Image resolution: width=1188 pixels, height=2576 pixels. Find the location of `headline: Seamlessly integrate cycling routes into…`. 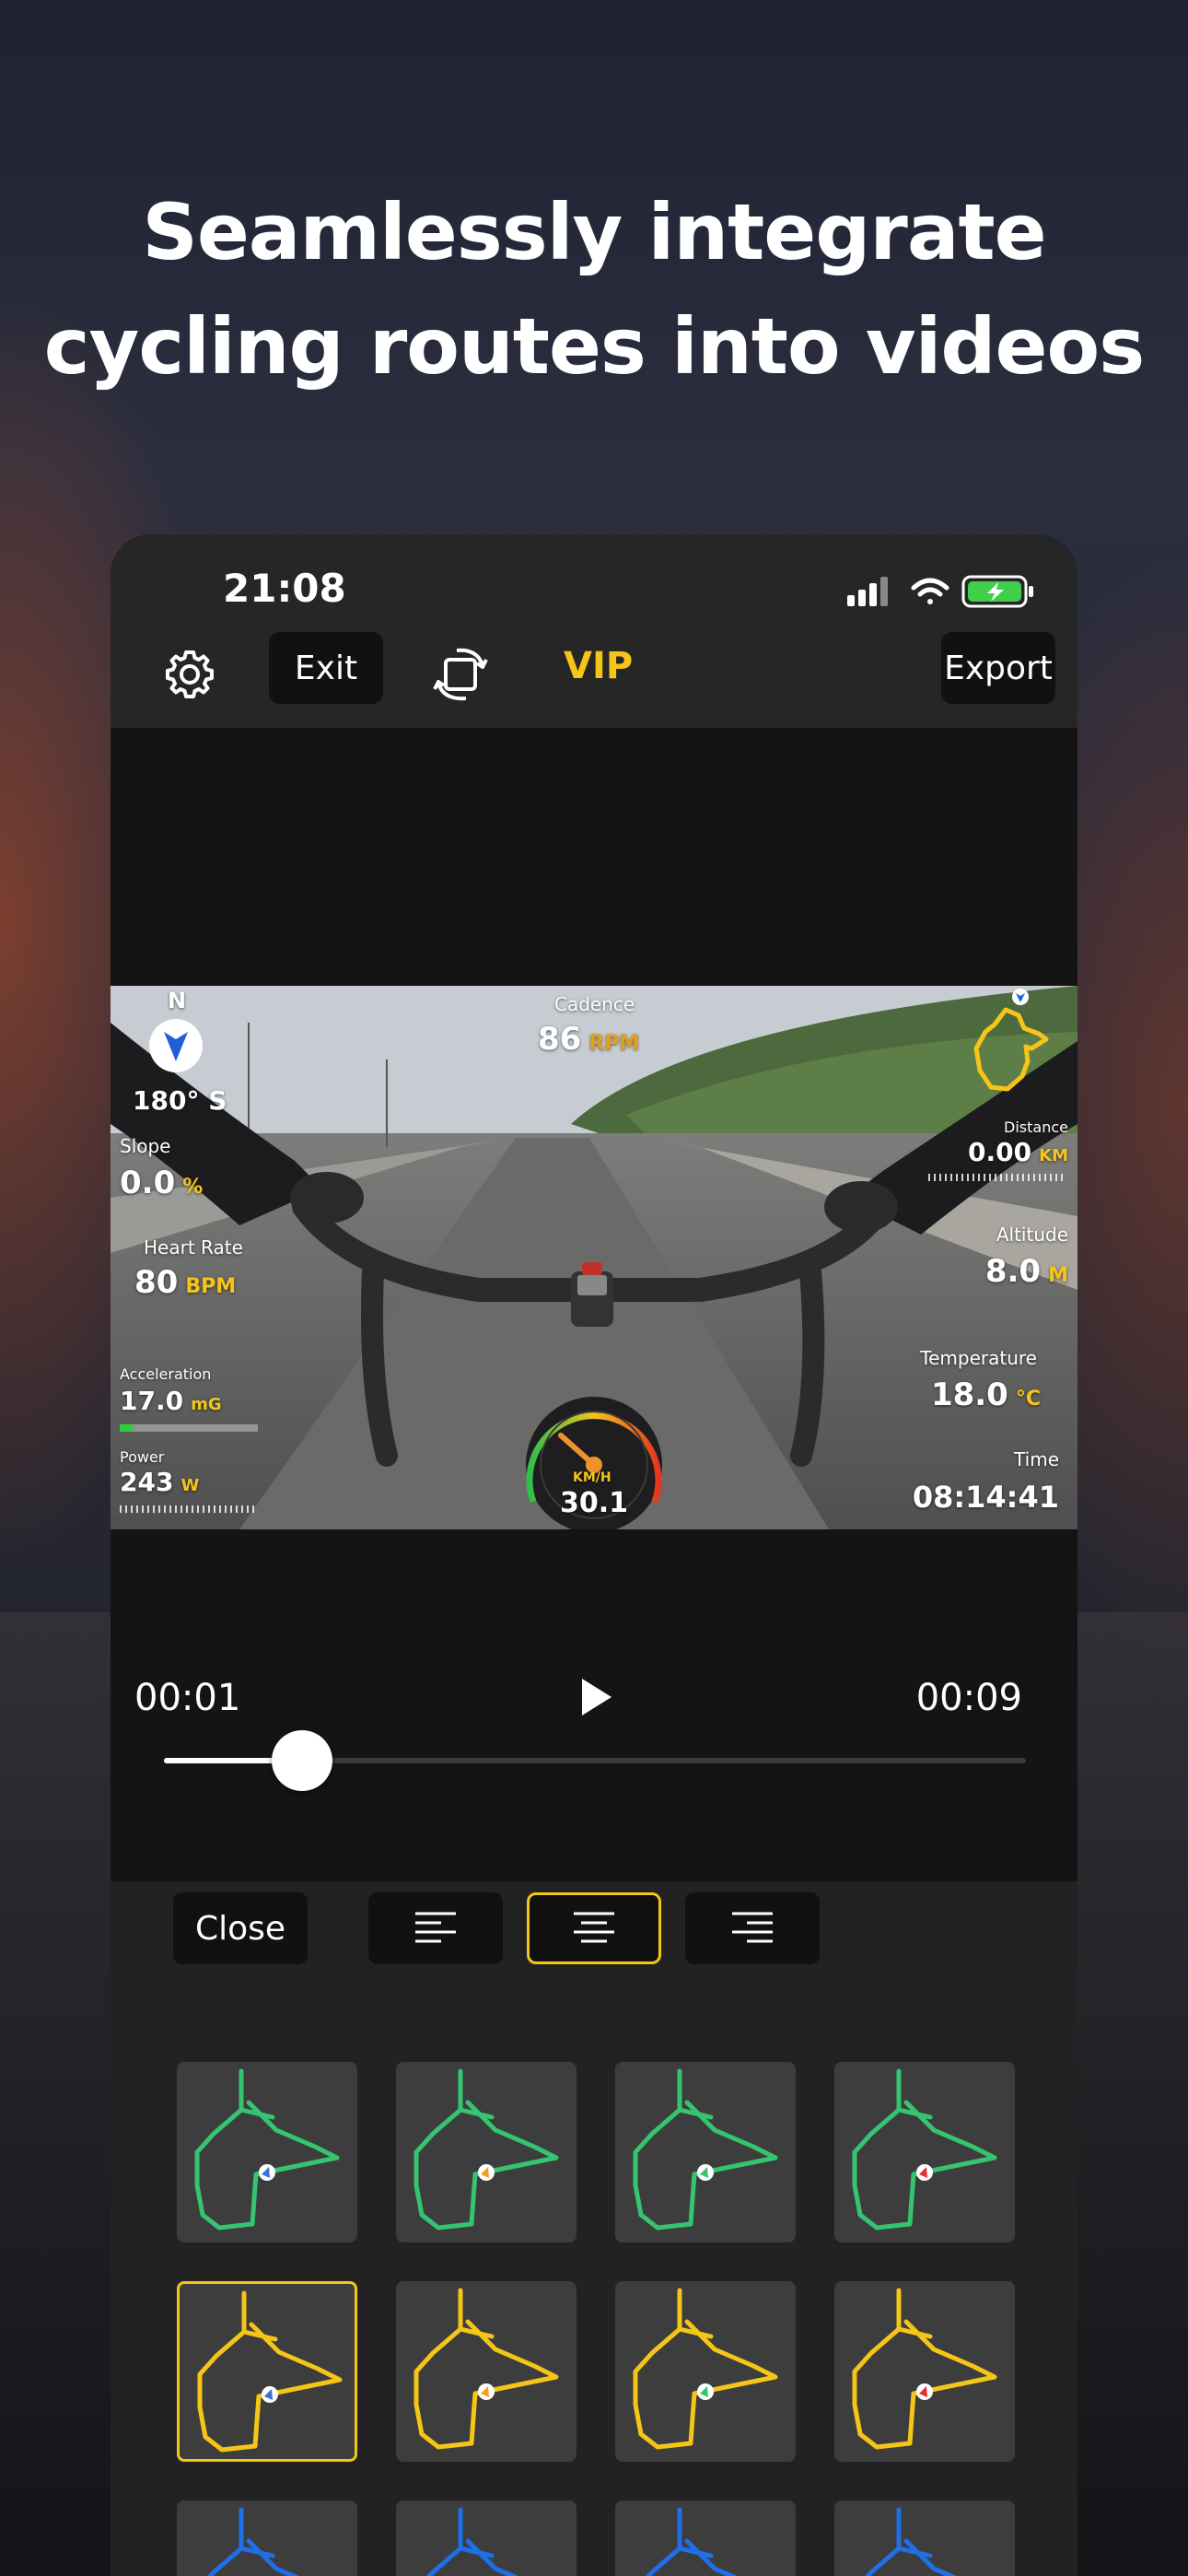

headline: Seamlessly integrate cycling routes into… is located at coordinates (594, 289).